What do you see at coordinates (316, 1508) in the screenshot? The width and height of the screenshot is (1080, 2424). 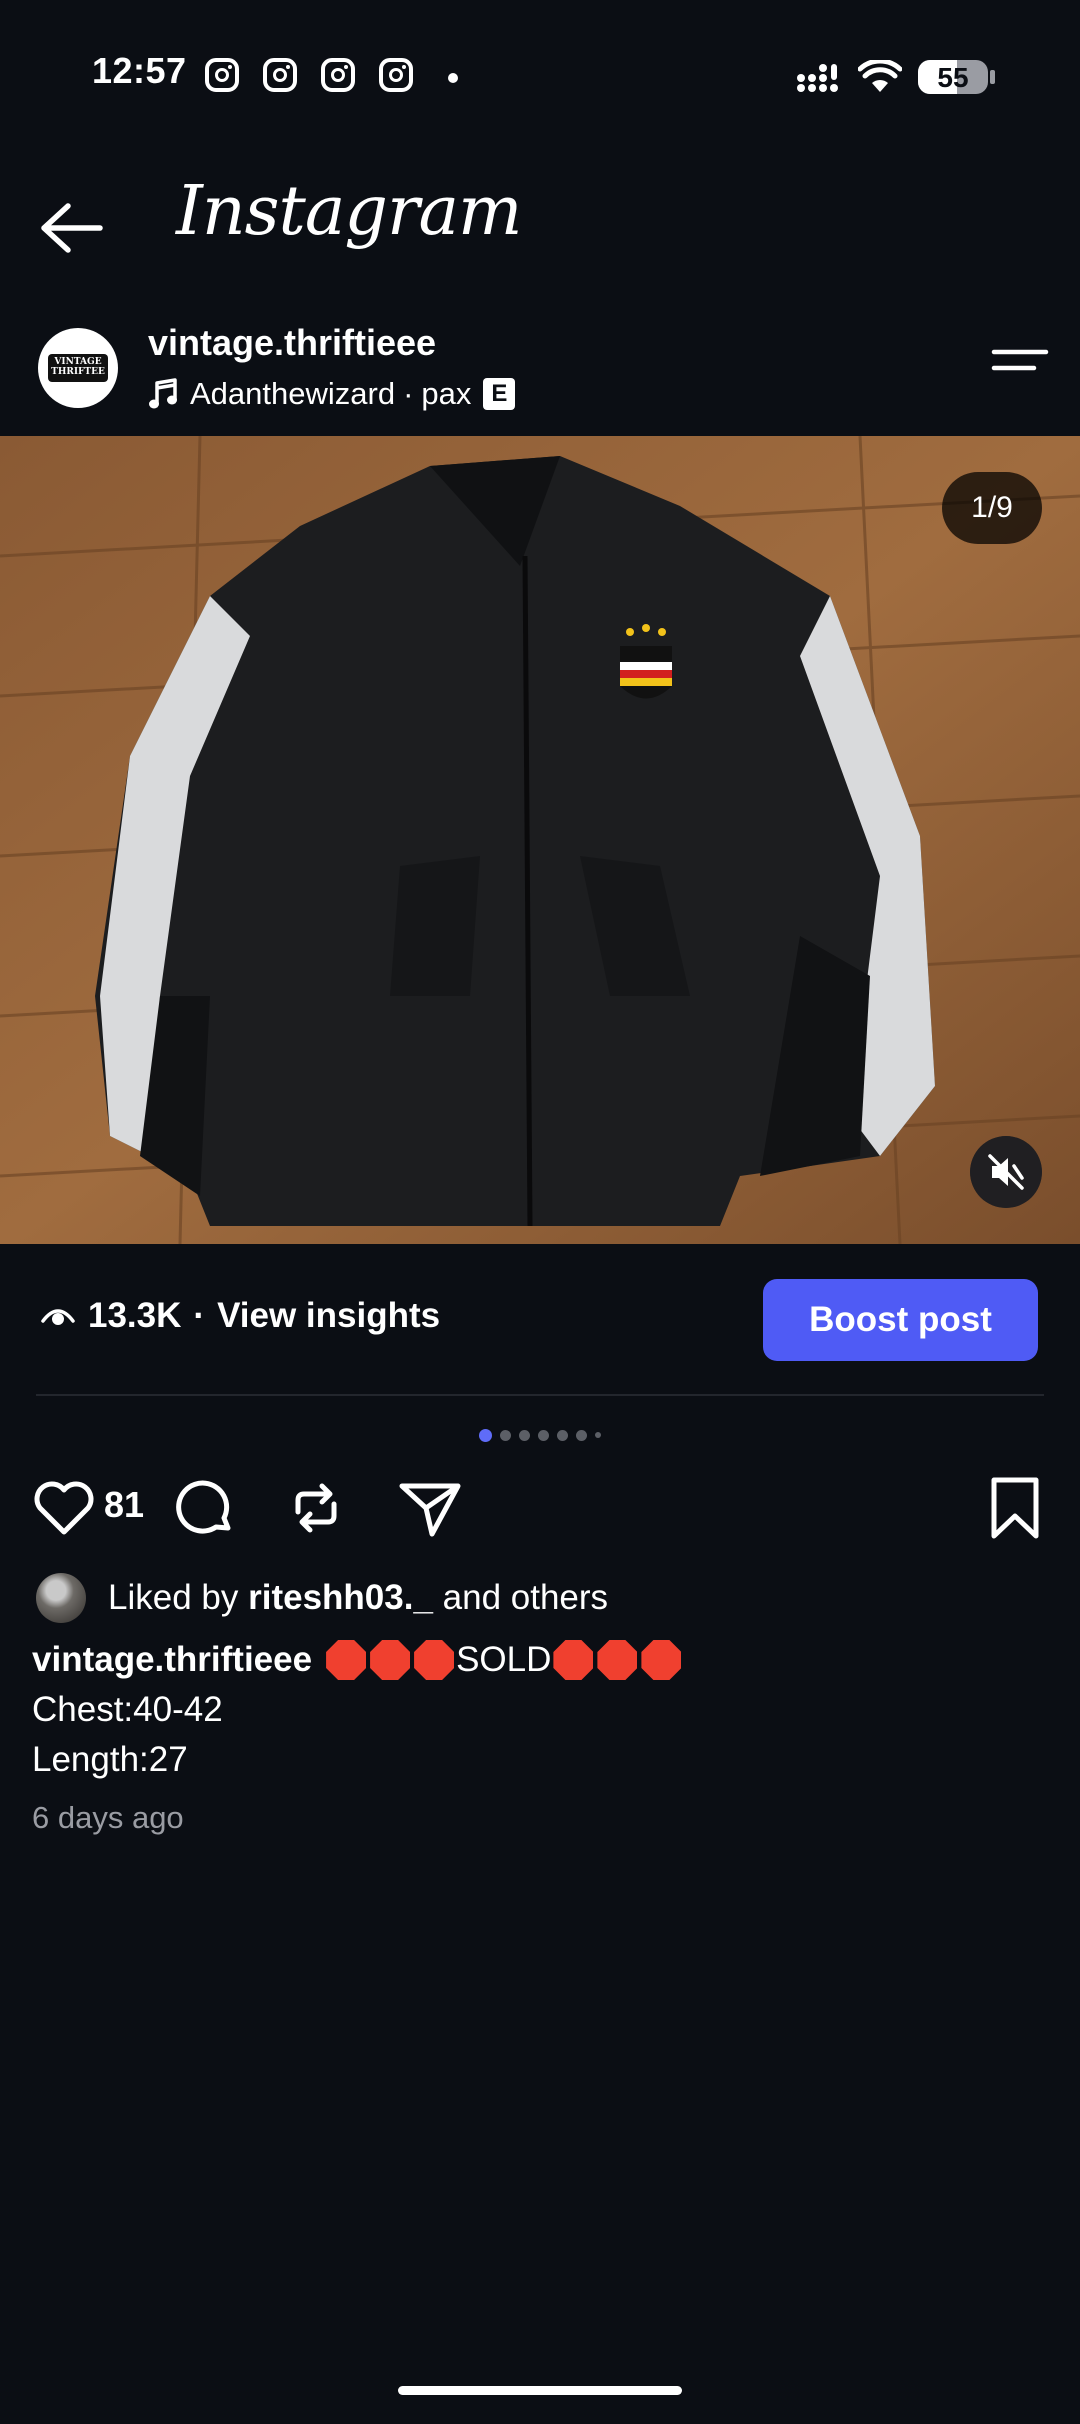 I see `repost-button` at bounding box center [316, 1508].